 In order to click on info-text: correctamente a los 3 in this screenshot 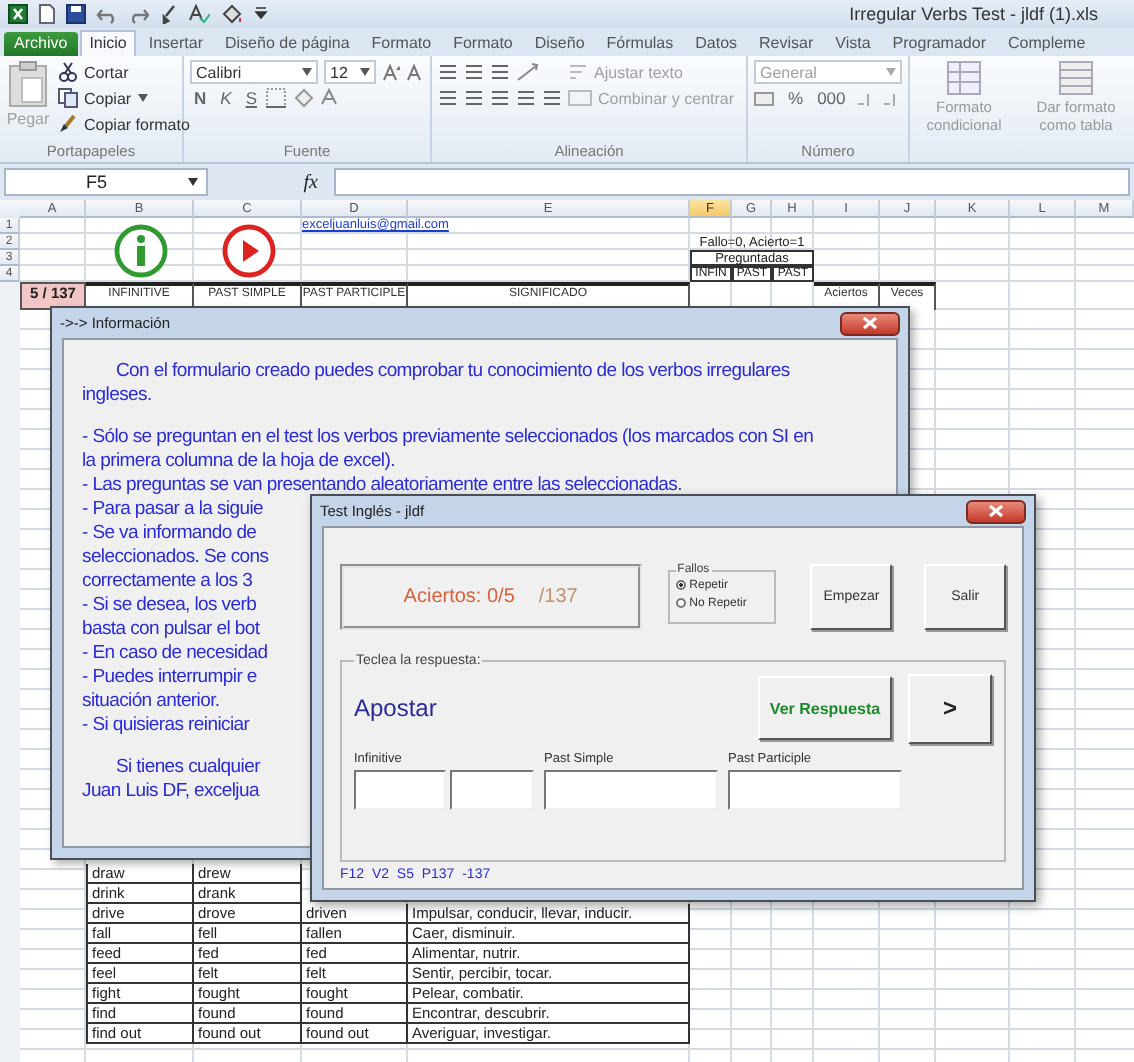, I will do `click(167, 582)`.